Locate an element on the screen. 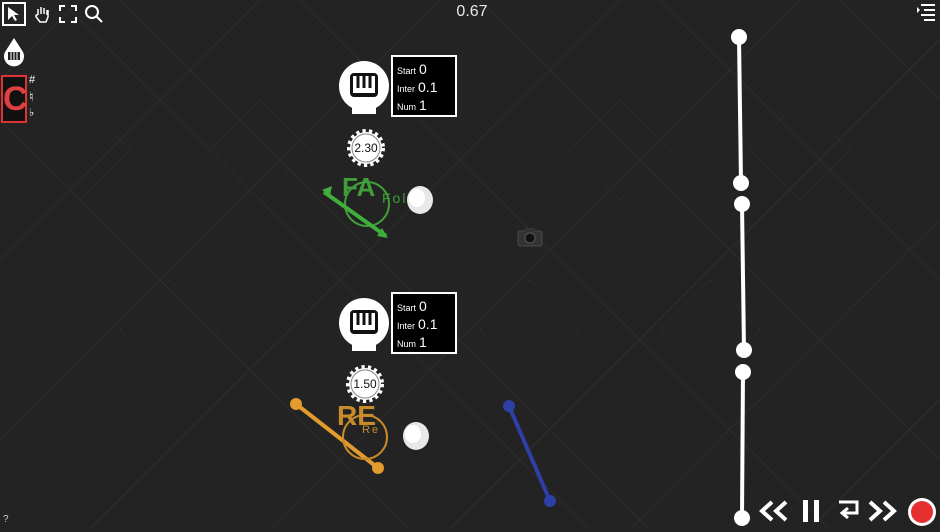 This screenshot has height=532, width=940. pause-icon is located at coordinates (811, 511).